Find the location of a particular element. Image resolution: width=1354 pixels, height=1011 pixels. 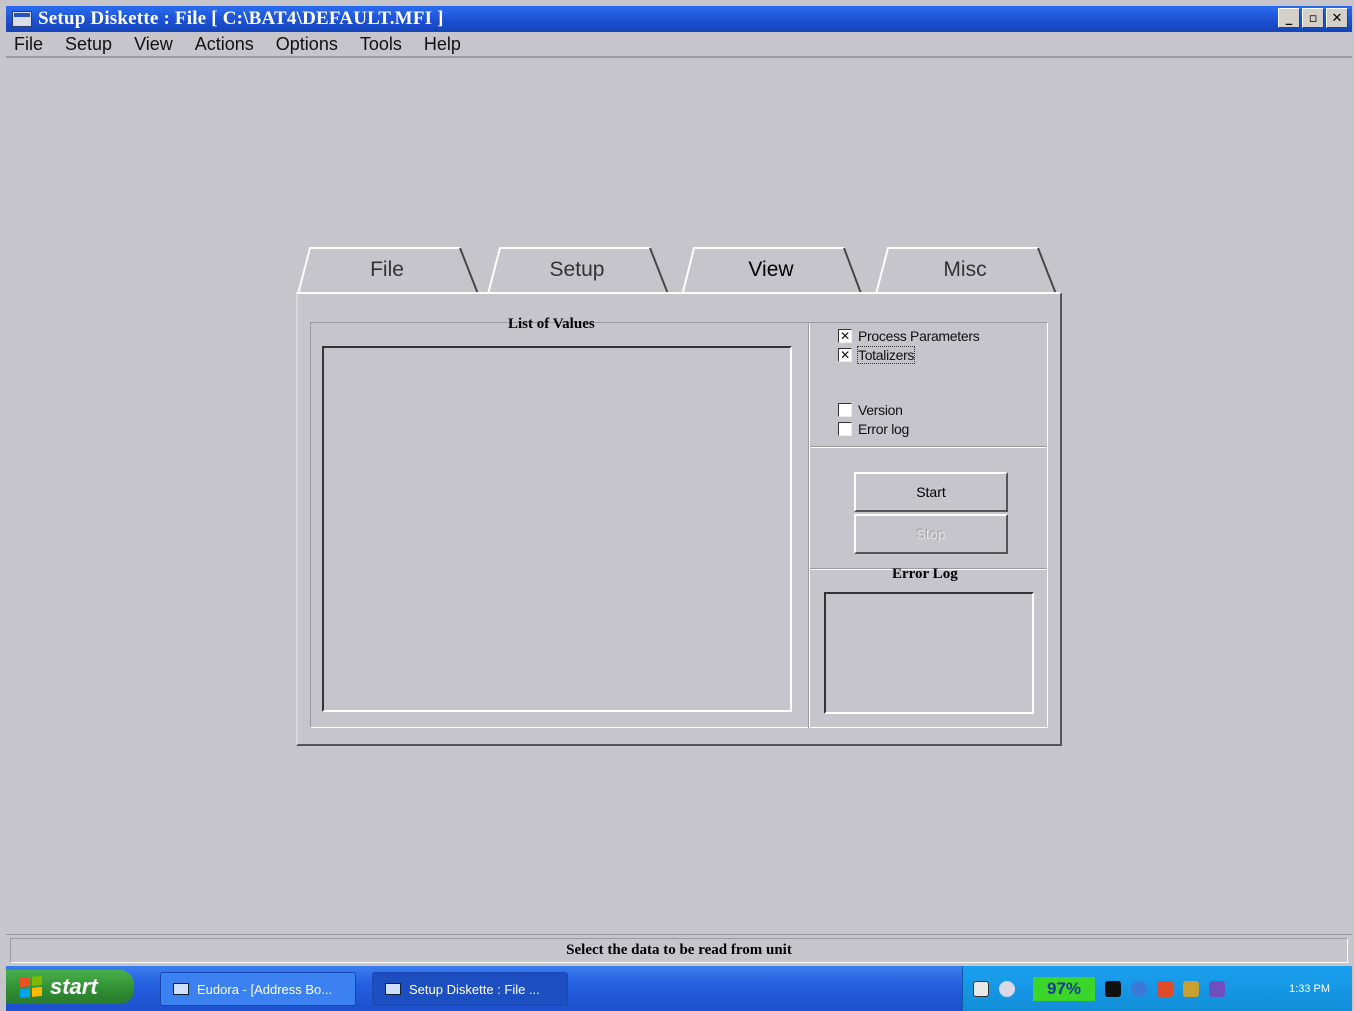

eudora-icon is located at coordinates (181, 989).